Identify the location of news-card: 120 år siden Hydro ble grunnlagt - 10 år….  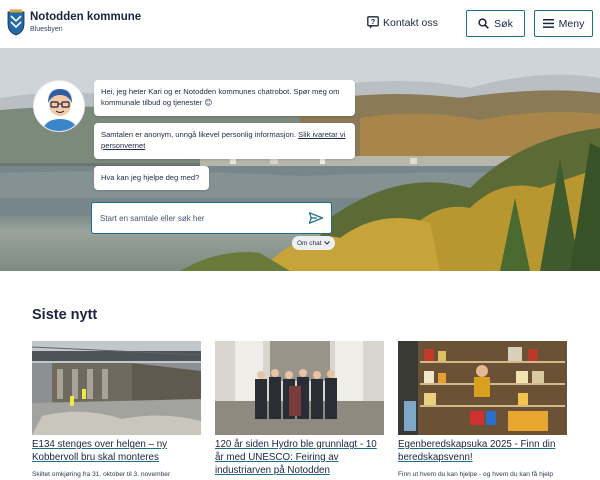
(299, 410).